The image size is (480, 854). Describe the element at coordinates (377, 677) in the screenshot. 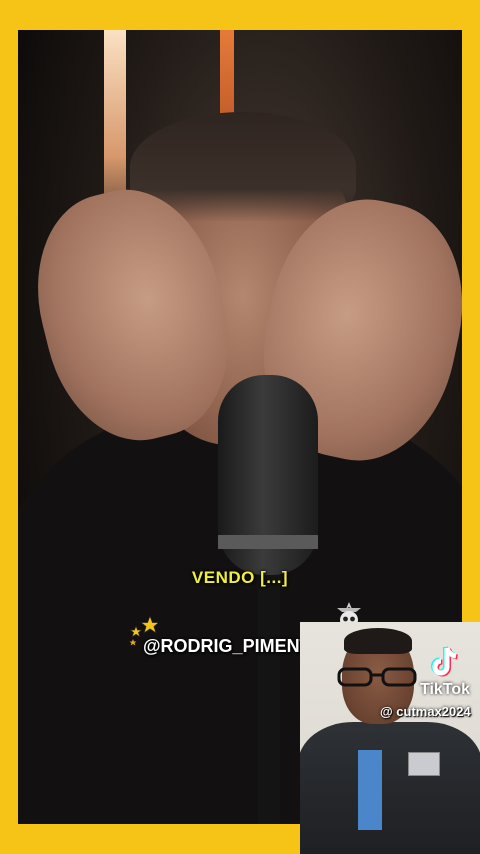

I see `glasses-icon` at that location.